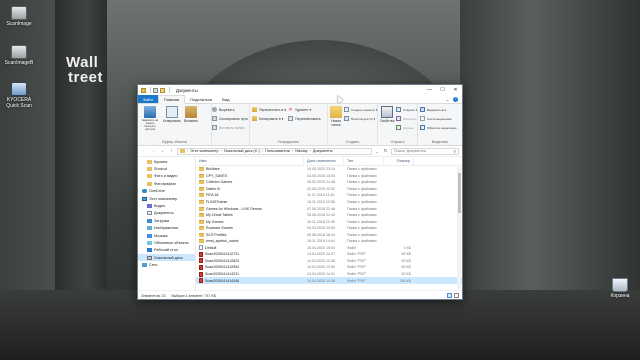 The width and height of the screenshot is (640, 360). What do you see at coordinates (387, 122) in the screenshot?
I see `properties-button: Свойства` at bounding box center [387, 122].